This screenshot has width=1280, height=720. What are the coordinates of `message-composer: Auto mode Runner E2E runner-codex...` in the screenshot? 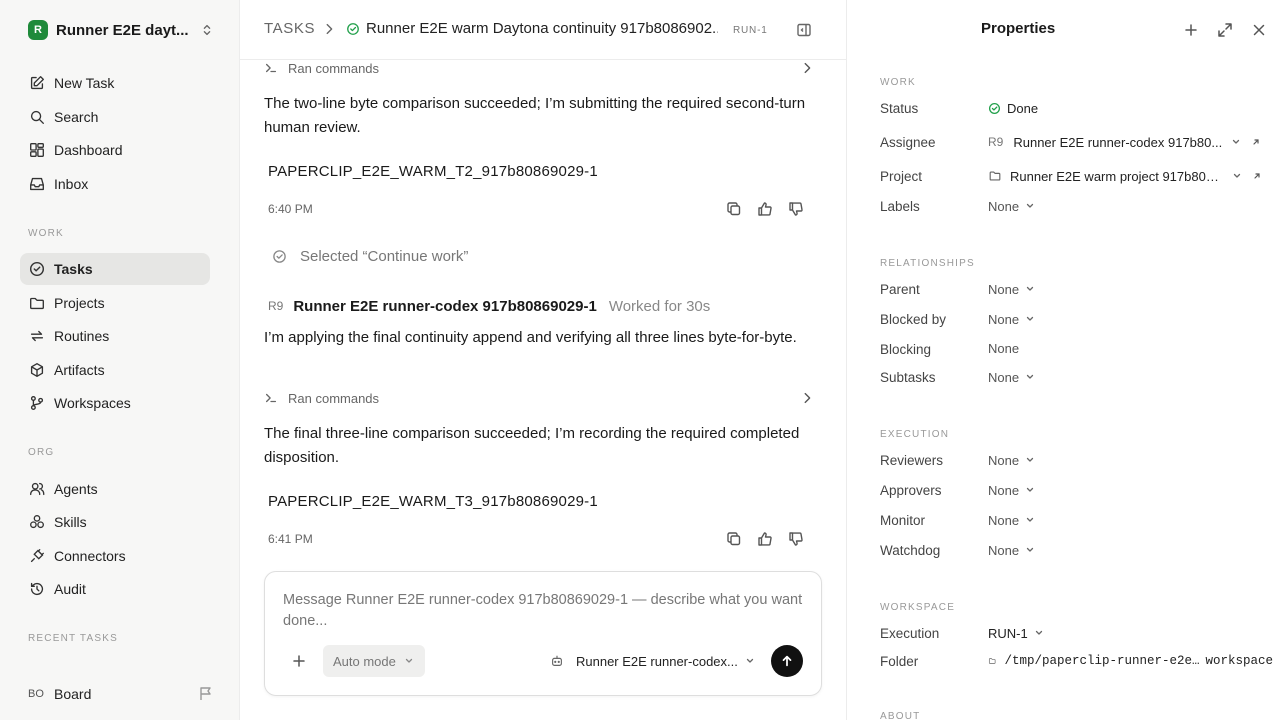 It's located at (543, 633).